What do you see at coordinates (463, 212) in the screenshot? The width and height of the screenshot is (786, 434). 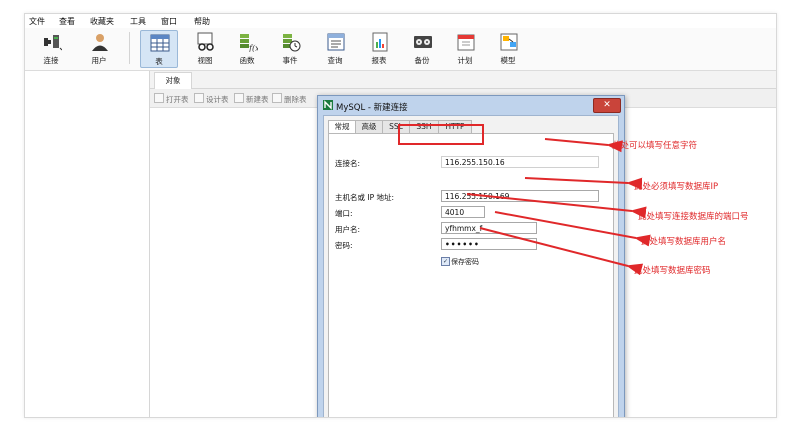 I see `port-input: 4010` at bounding box center [463, 212].